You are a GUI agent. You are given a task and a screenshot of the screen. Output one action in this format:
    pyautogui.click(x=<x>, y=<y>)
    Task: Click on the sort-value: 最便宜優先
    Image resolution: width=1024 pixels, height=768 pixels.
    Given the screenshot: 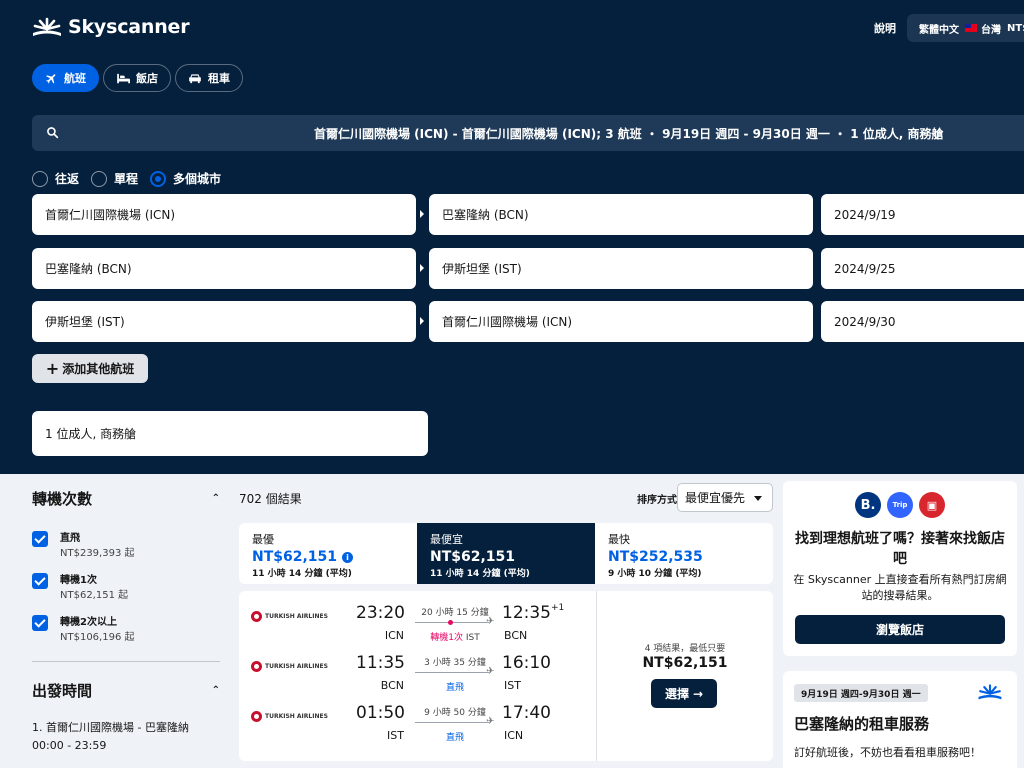 What is the action you would take?
    pyautogui.click(x=715, y=498)
    